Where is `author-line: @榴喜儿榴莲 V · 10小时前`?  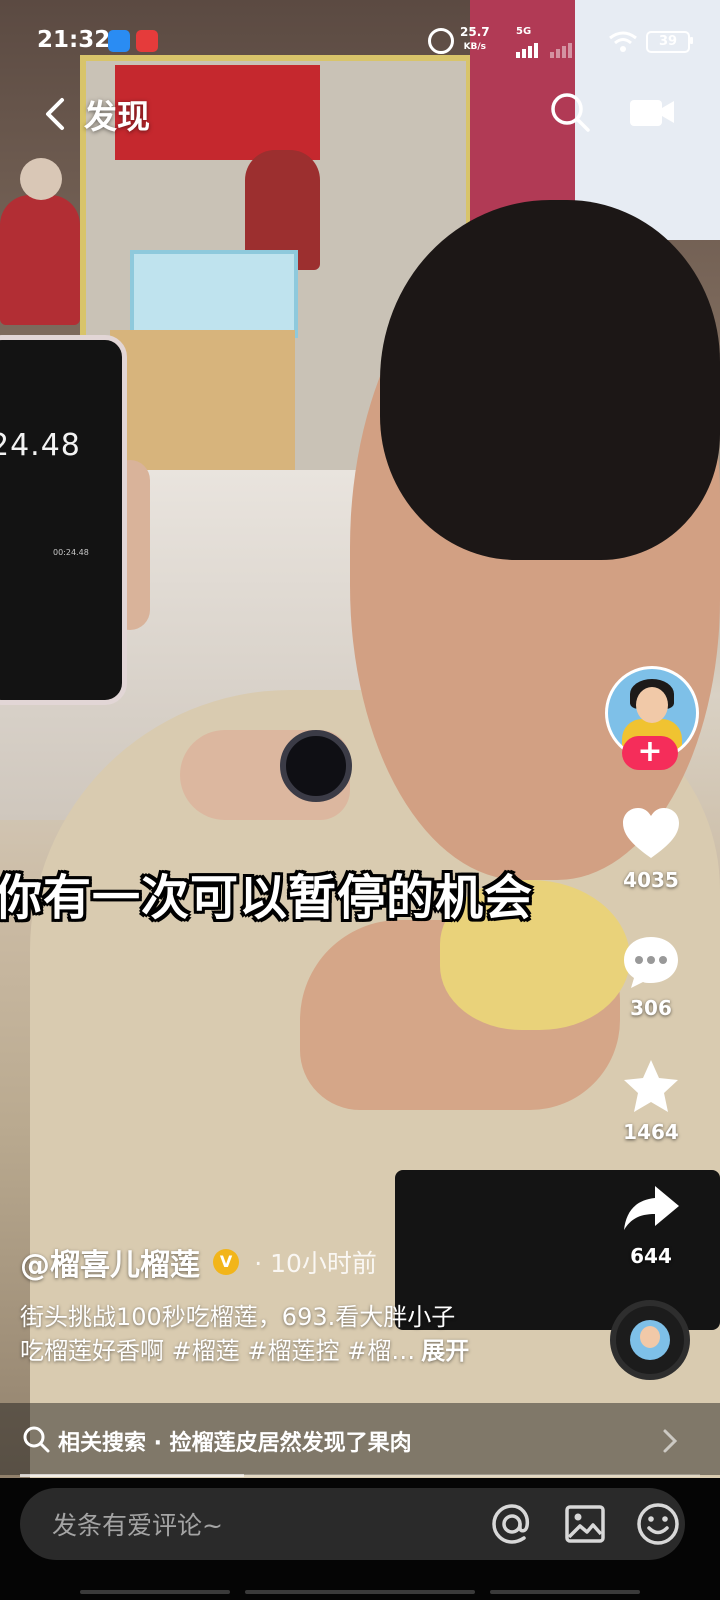
author-line: @榴喜儿榴莲 V · 10小时前 is located at coordinates (198, 1261).